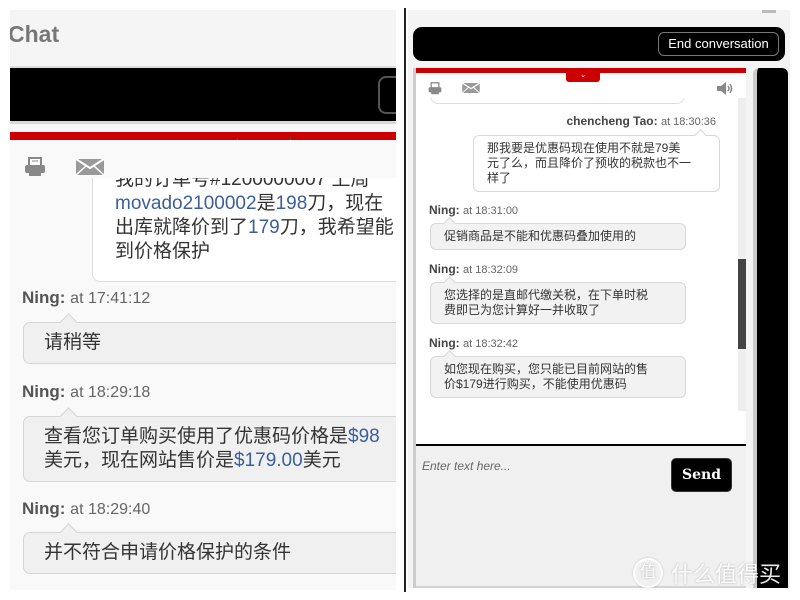 This screenshot has height=600, width=800. What do you see at coordinates (557, 101) in the screenshot?
I see `message-bubble-clipped` at bounding box center [557, 101].